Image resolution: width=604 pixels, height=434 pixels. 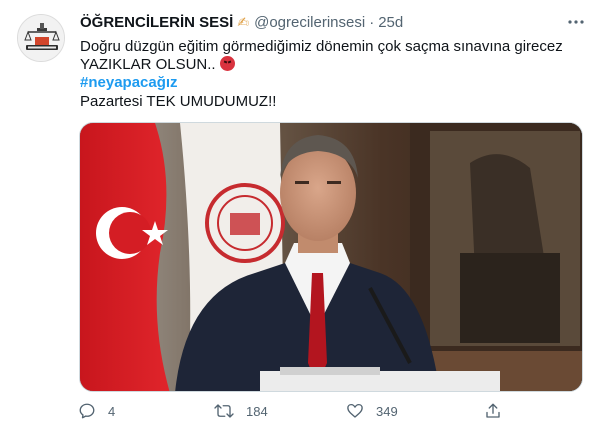 I want to click on avatar, so click(x=41, y=38).